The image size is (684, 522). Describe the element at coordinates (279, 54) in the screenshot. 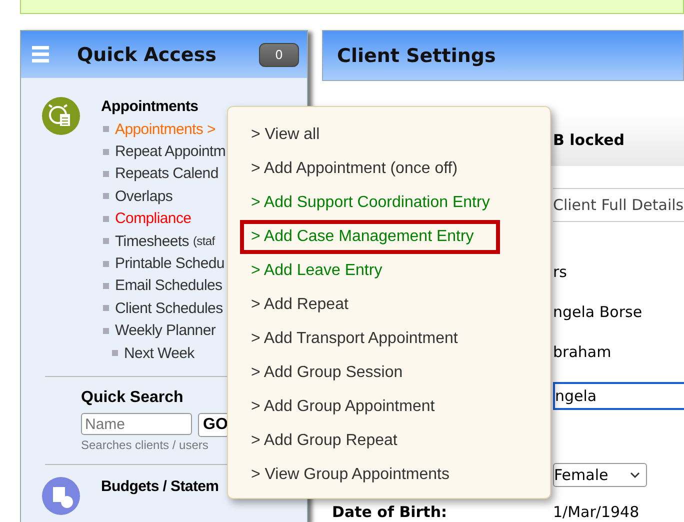

I see `count-badge: 0` at that location.